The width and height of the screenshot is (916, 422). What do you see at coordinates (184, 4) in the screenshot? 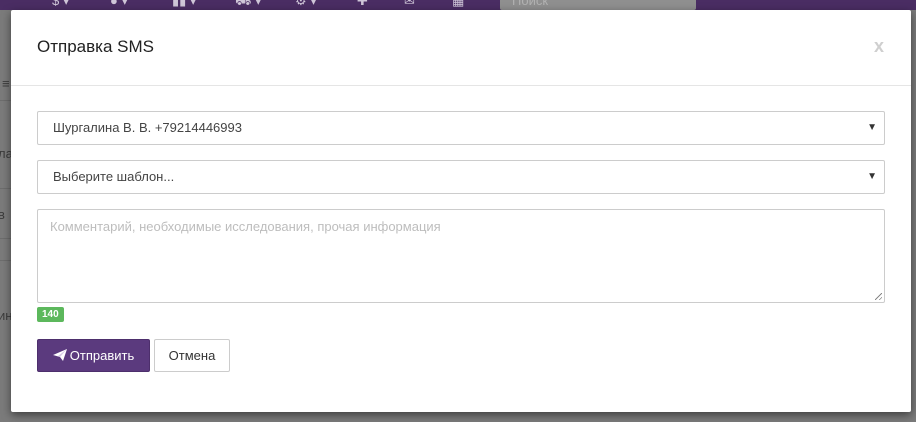
I see `nav-stats-menu: ▮▮ ▾` at bounding box center [184, 4].